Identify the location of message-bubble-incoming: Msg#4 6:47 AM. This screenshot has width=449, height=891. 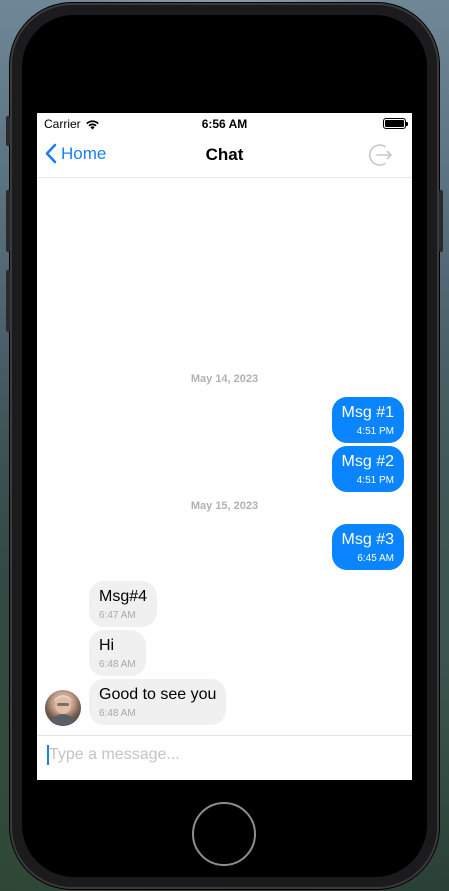
(123, 604).